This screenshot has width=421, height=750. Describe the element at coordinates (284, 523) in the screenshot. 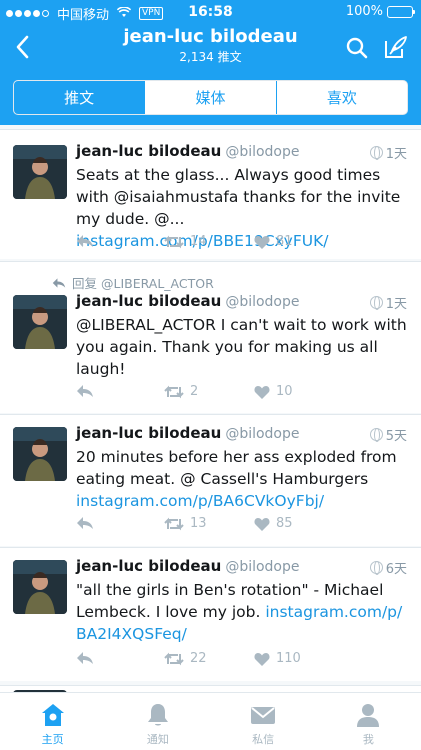

I see `like-count: 85` at that location.